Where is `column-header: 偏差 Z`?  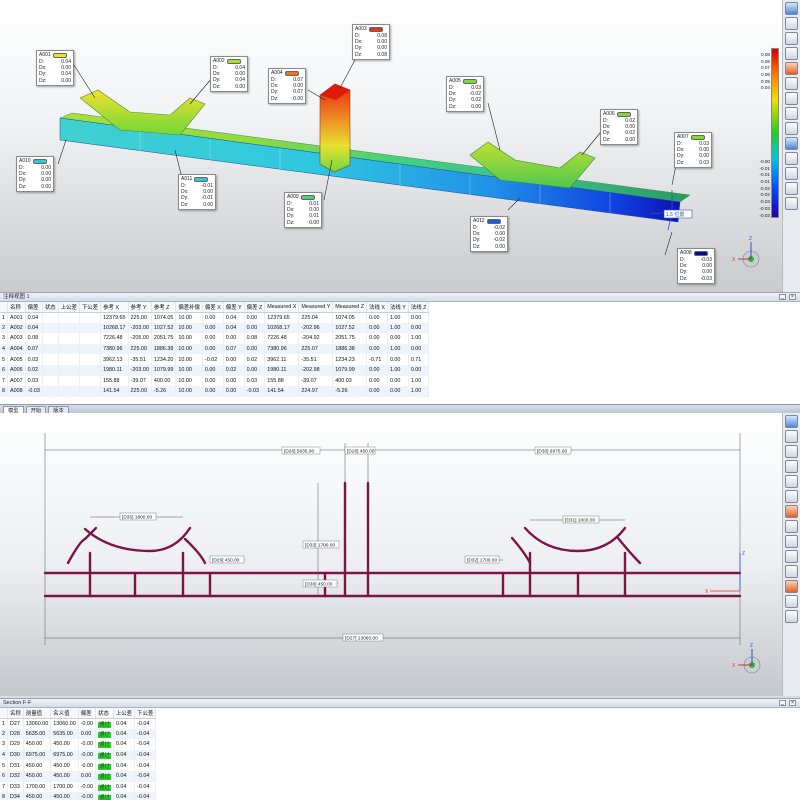 column-header: 偏差 Z is located at coordinates (255, 307).